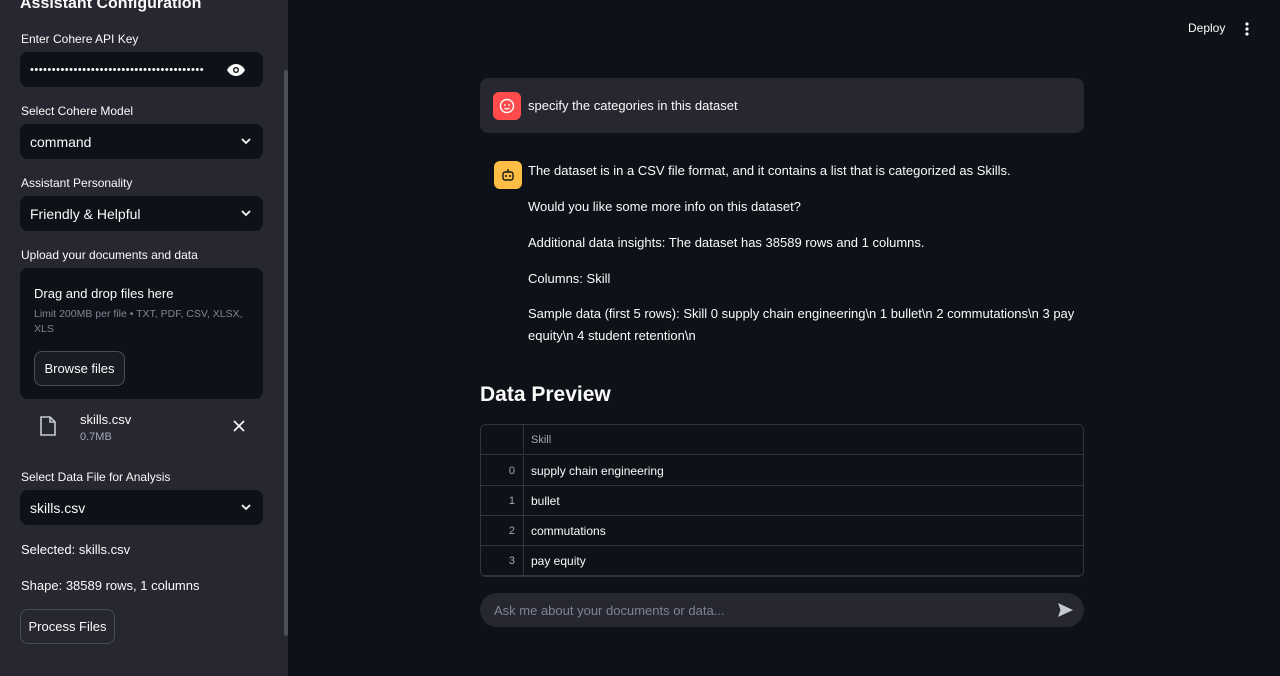 Image resolution: width=1280 pixels, height=676 pixels. I want to click on send-icon, so click(1065, 612).